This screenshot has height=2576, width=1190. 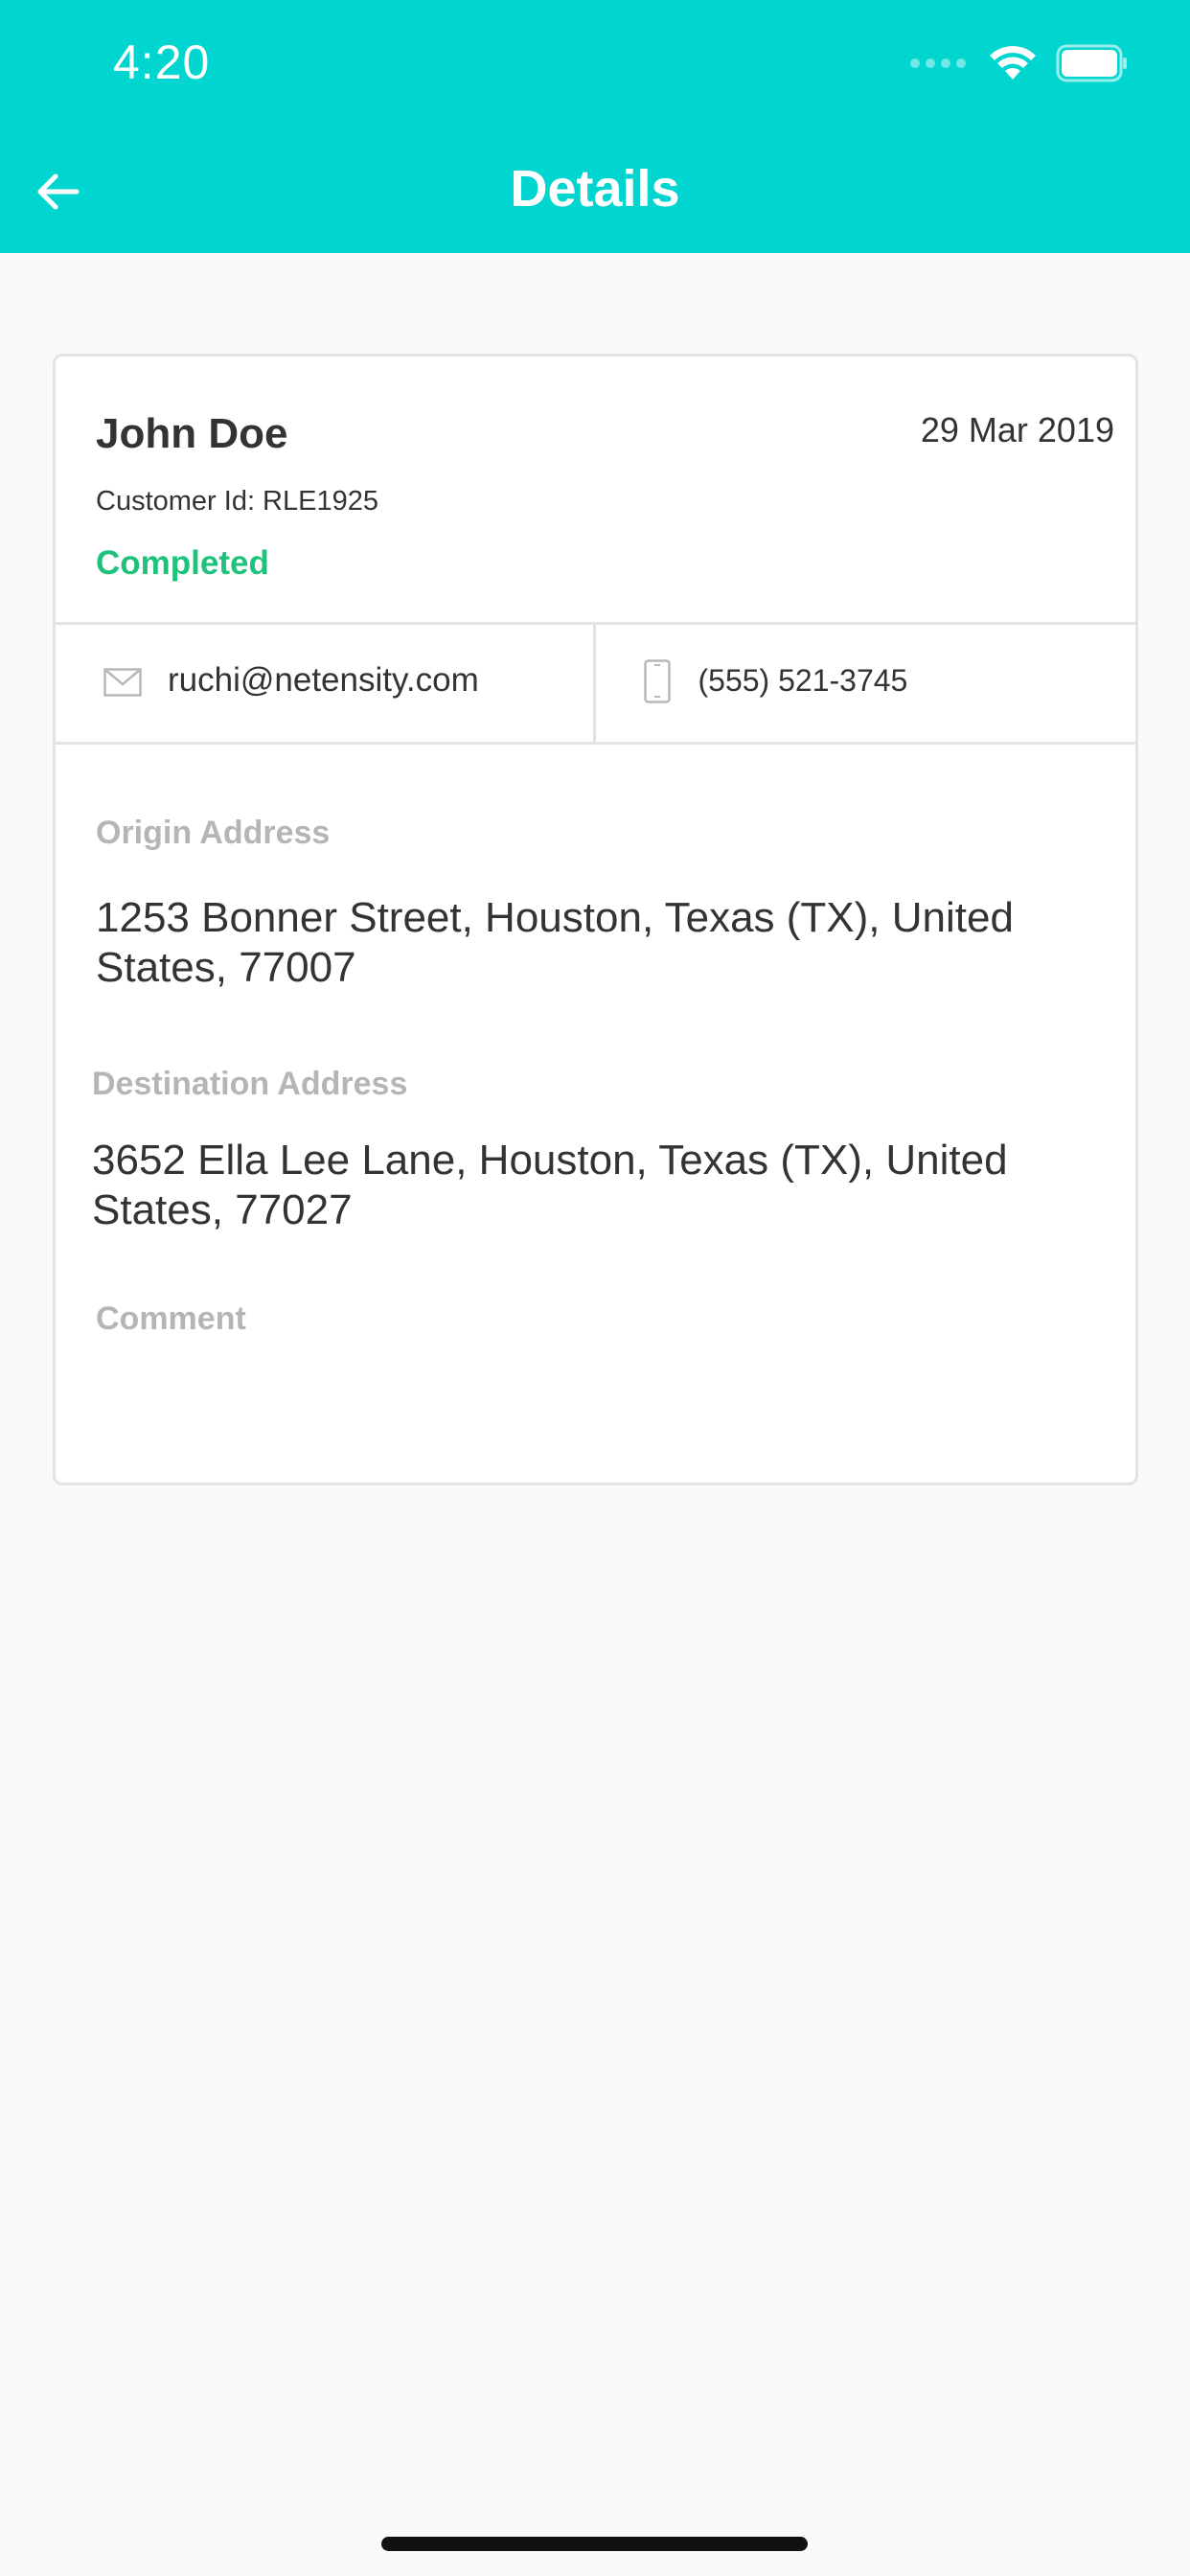 What do you see at coordinates (183, 563) in the screenshot?
I see `status-badge: Completed` at bounding box center [183, 563].